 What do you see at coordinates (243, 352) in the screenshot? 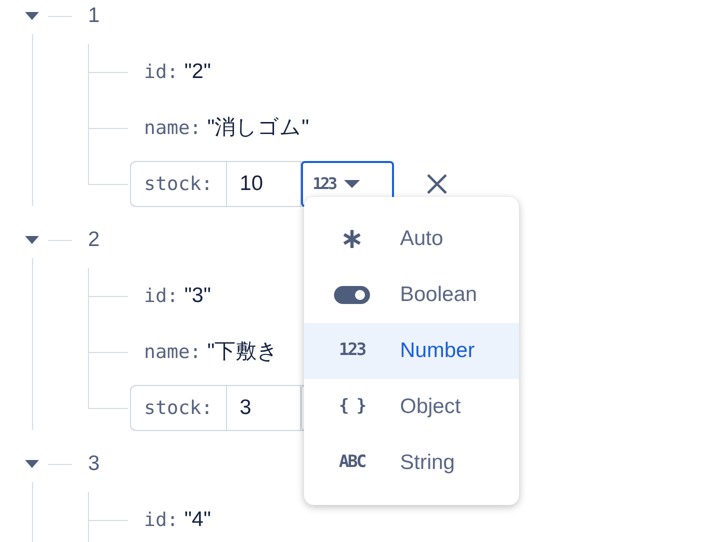
I see `field-value: "下敷き` at bounding box center [243, 352].